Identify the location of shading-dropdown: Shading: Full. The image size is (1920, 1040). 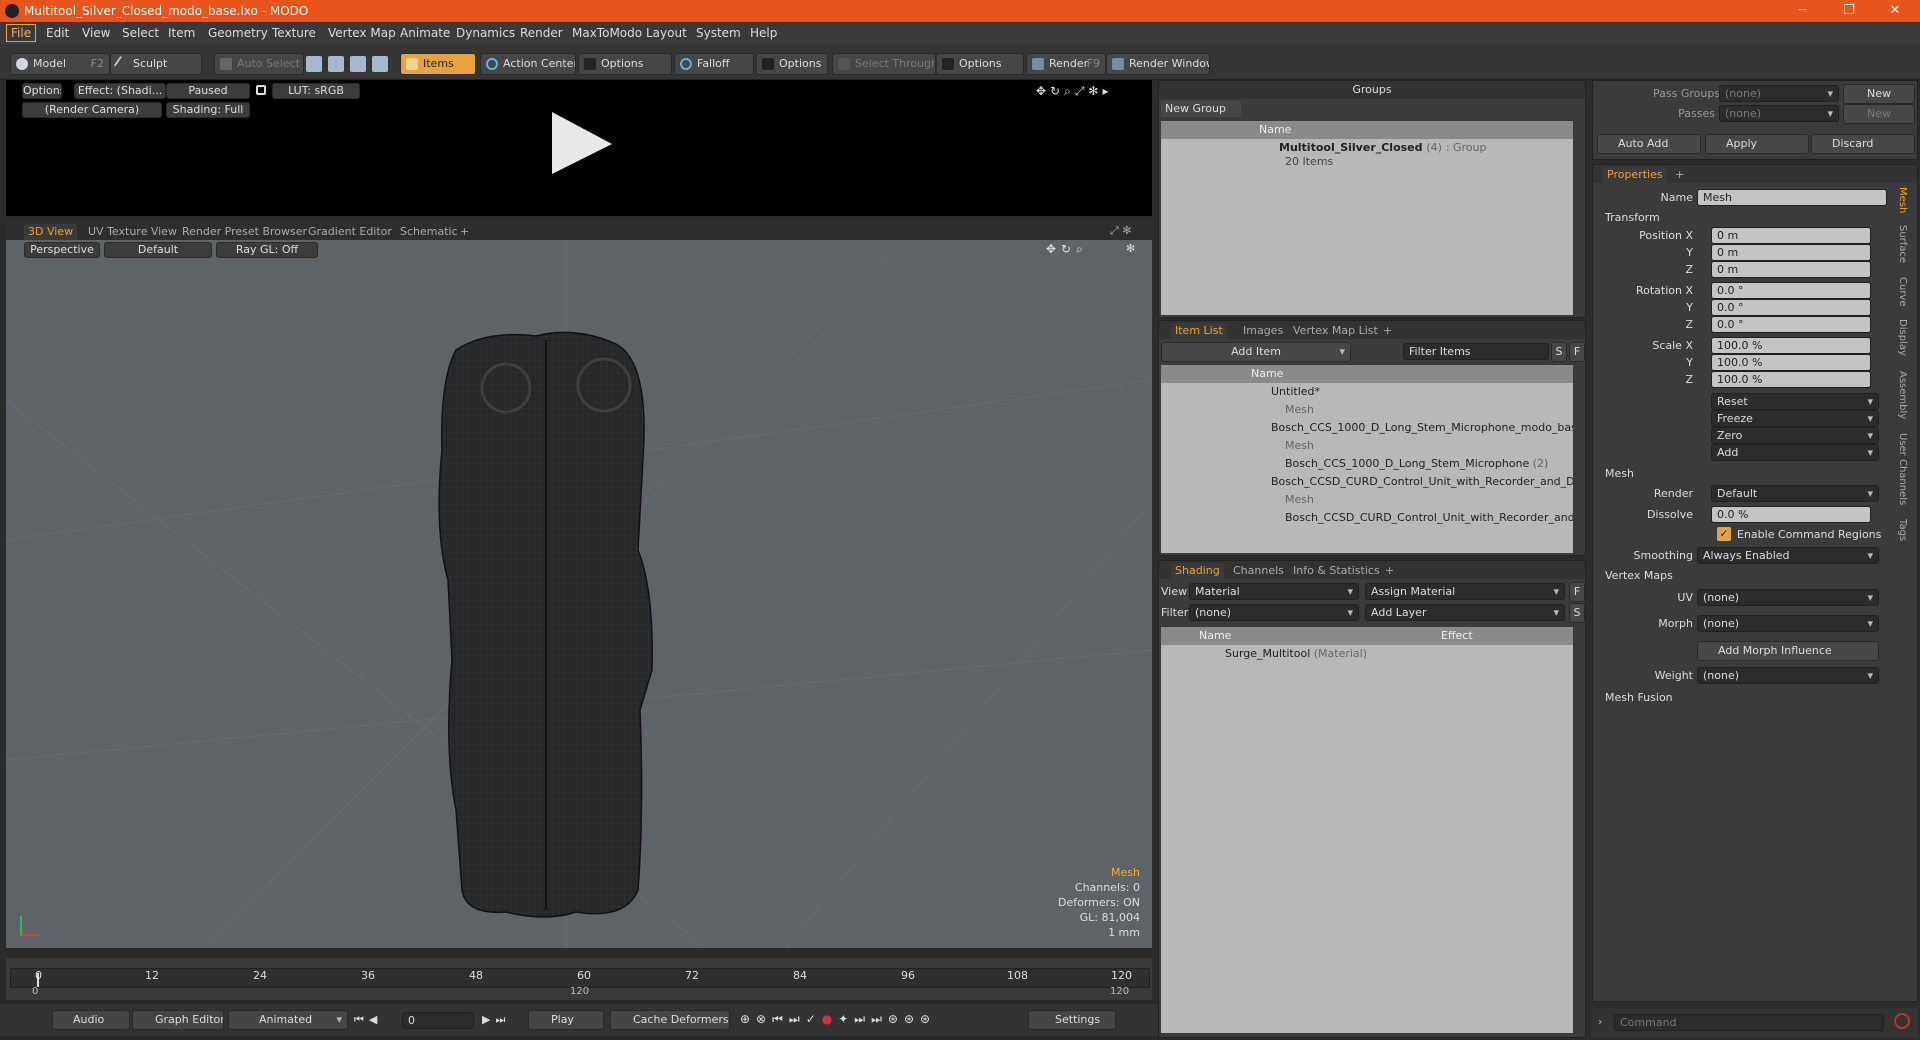
(208, 110).